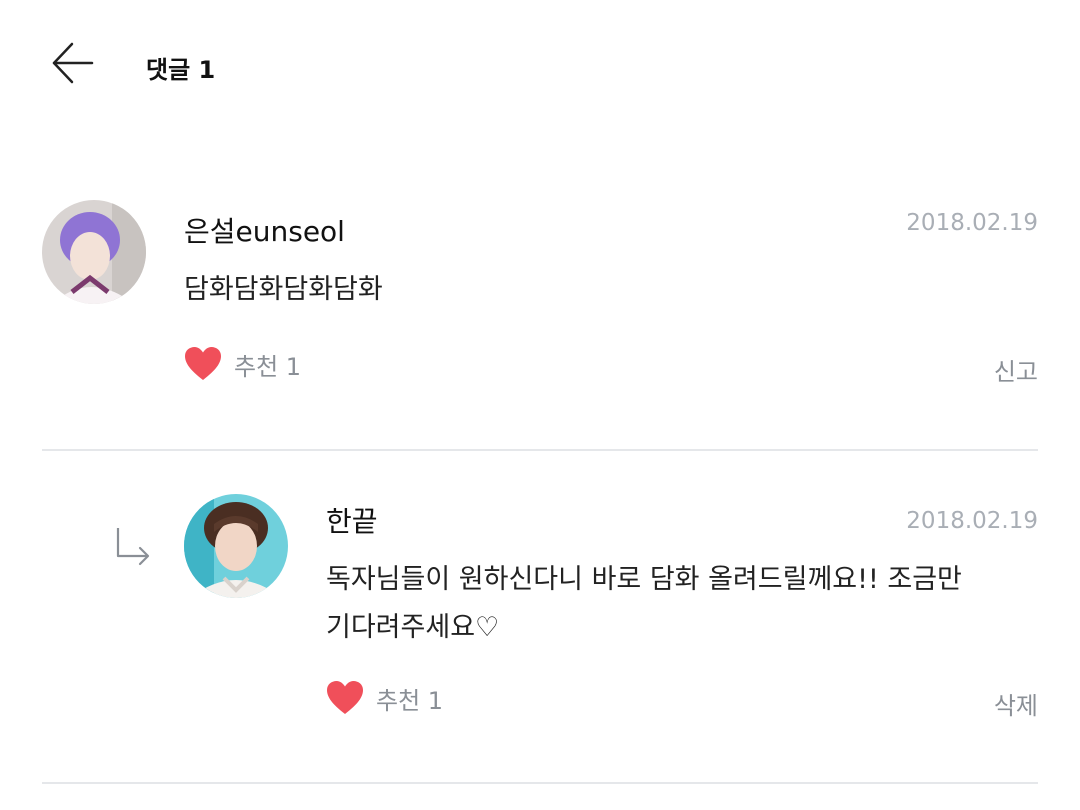  What do you see at coordinates (181, 70) in the screenshot?
I see `page-title: 댓글 1` at bounding box center [181, 70].